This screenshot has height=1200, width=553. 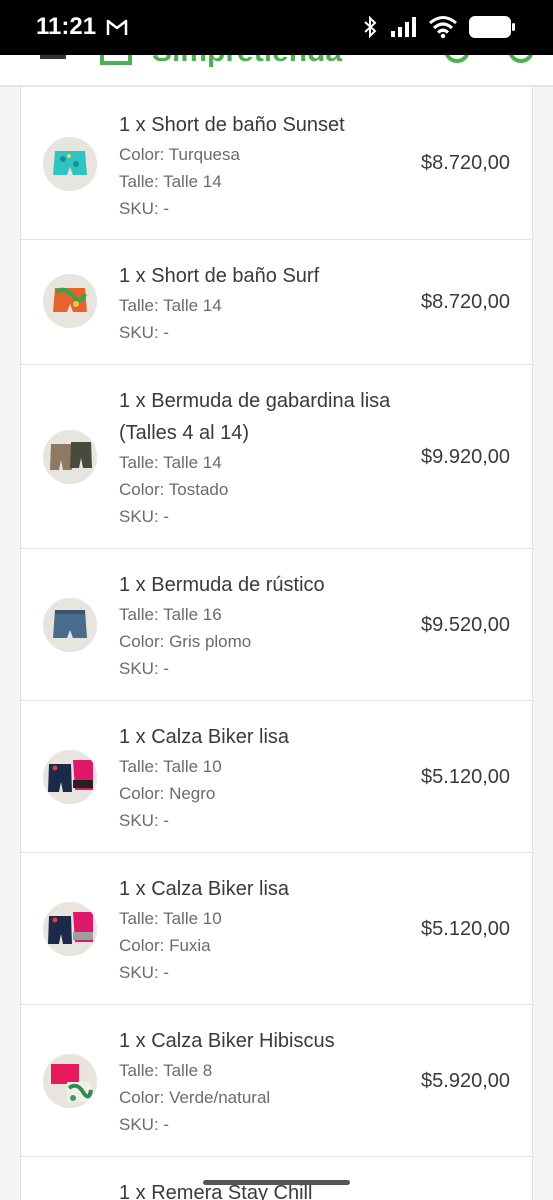 I want to click on home-indicator, so click(x=276, y=1182).